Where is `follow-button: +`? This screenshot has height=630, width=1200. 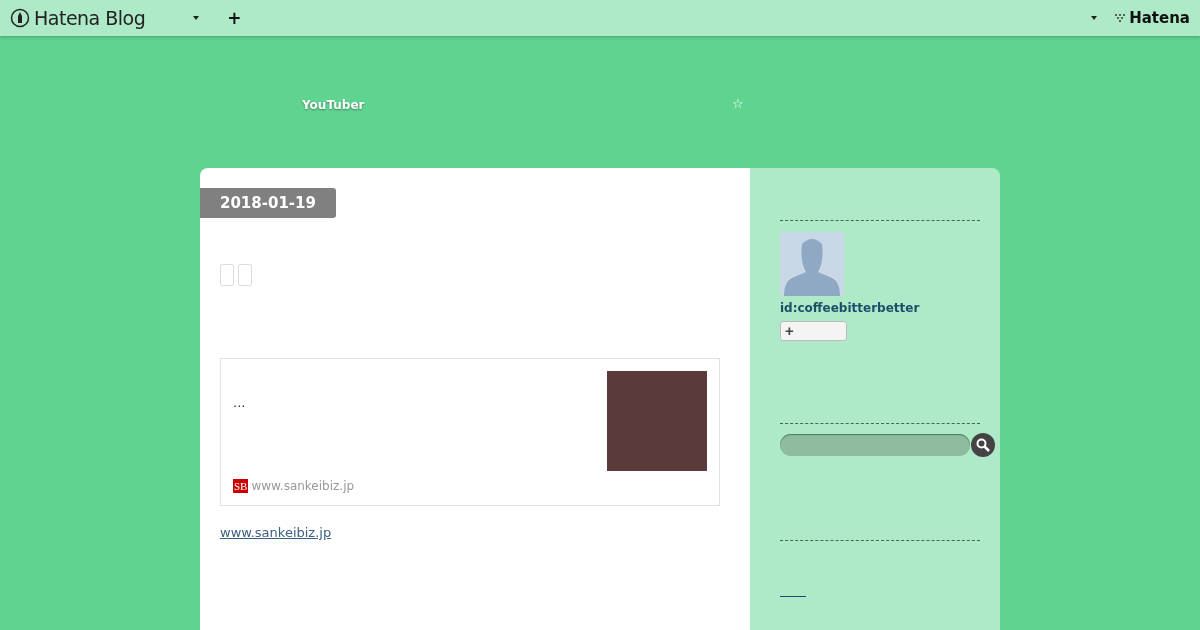
follow-button: + is located at coordinates (813, 331).